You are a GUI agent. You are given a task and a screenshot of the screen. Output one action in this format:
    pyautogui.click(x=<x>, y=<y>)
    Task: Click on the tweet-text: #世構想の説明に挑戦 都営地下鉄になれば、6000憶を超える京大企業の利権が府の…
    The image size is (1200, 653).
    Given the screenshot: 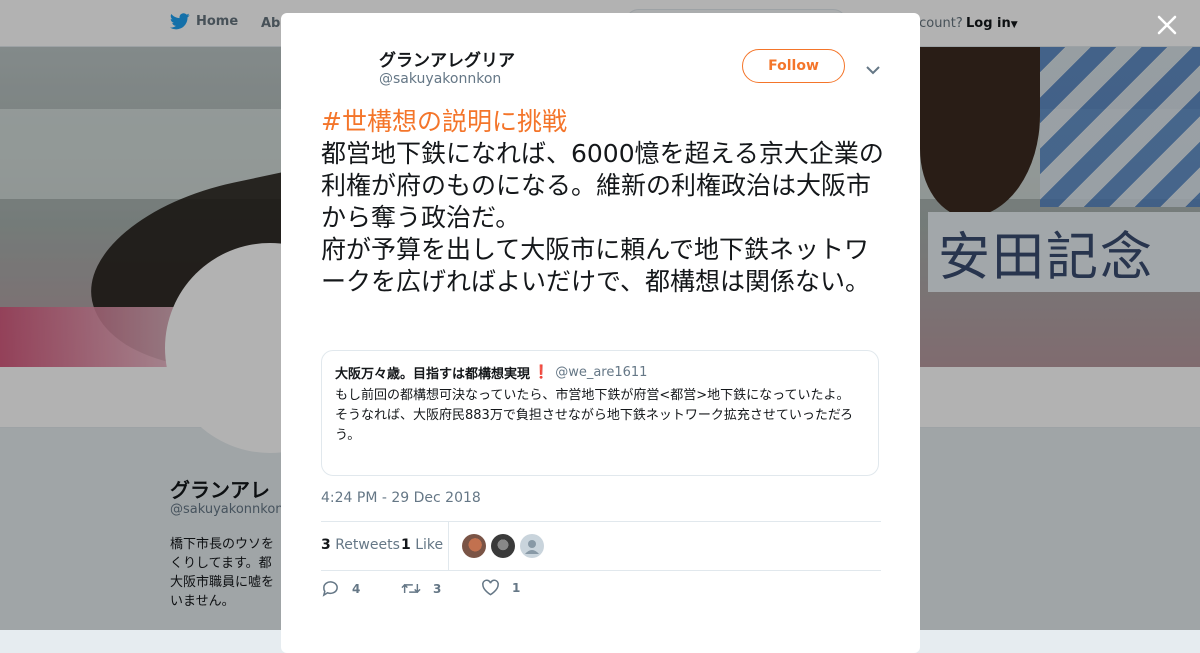 What is the action you would take?
    pyautogui.click(x=603, y=202)
    